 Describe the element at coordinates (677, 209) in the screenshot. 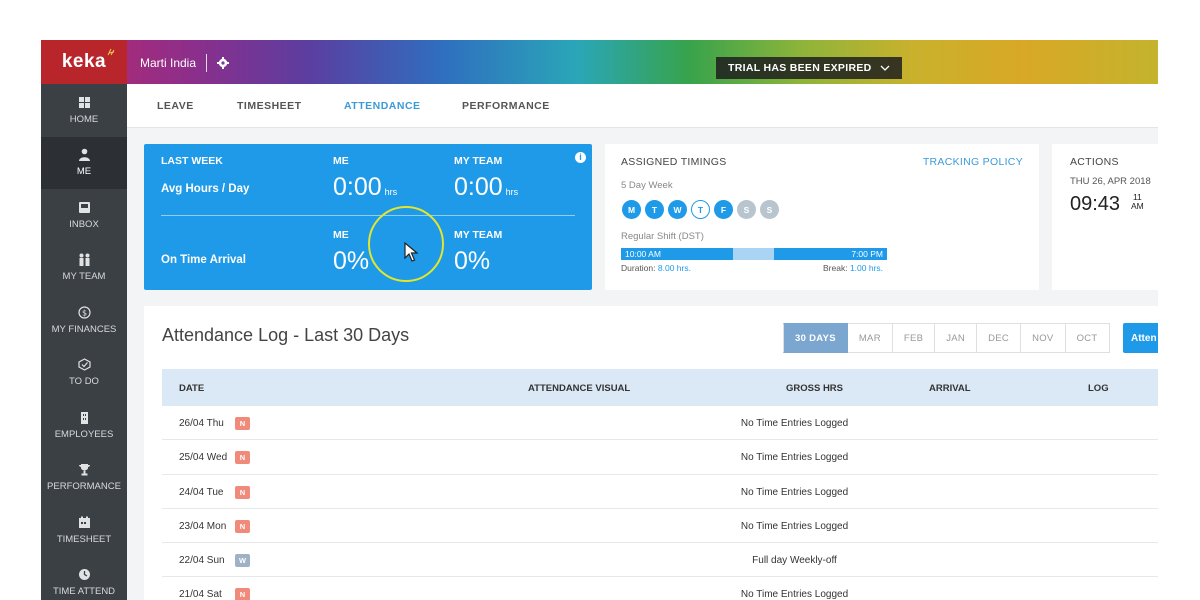

I see `weekday-chip: W` at that location.